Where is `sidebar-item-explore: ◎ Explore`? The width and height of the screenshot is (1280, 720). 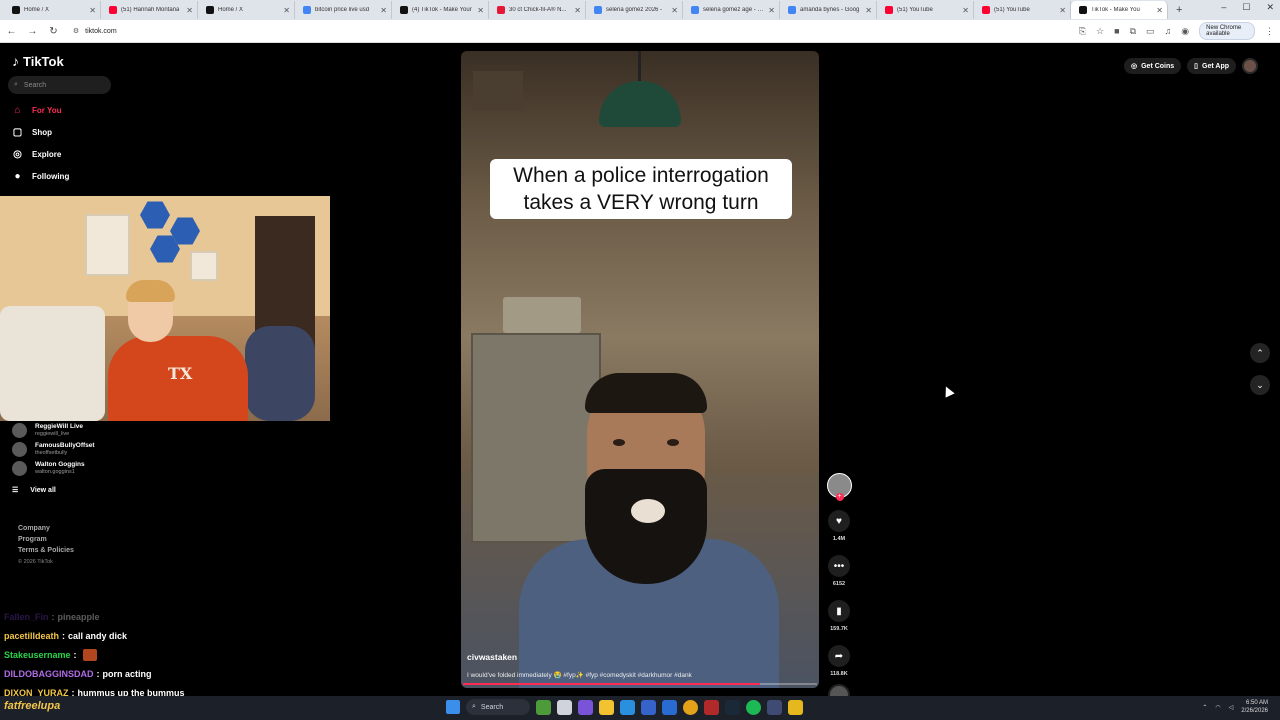 sidebar-item-explore: ◎ Explore is located at coordinates (40, 154).